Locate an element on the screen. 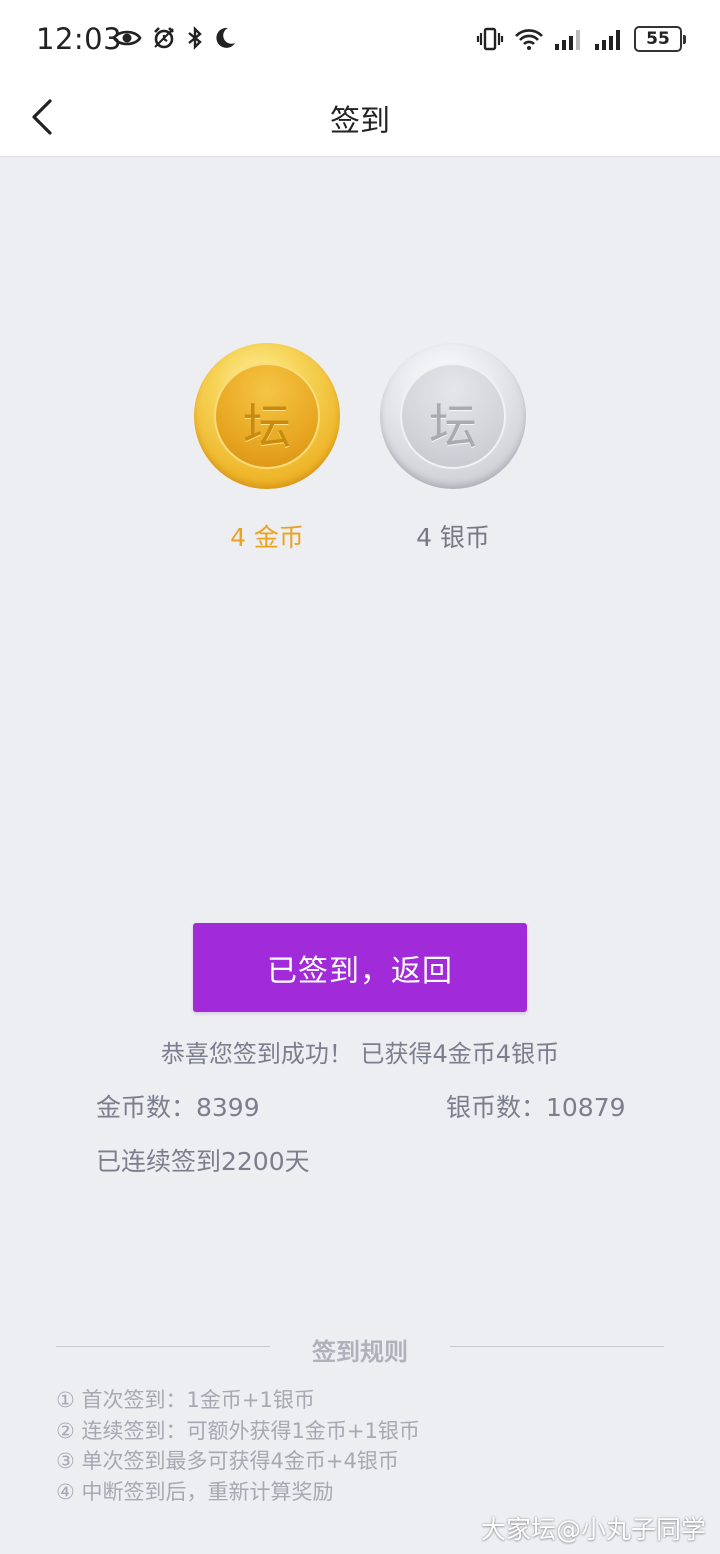 This screenshot has height=1554, width=720. silver-coin-face: 坛 is located at coordinates (453, 416).